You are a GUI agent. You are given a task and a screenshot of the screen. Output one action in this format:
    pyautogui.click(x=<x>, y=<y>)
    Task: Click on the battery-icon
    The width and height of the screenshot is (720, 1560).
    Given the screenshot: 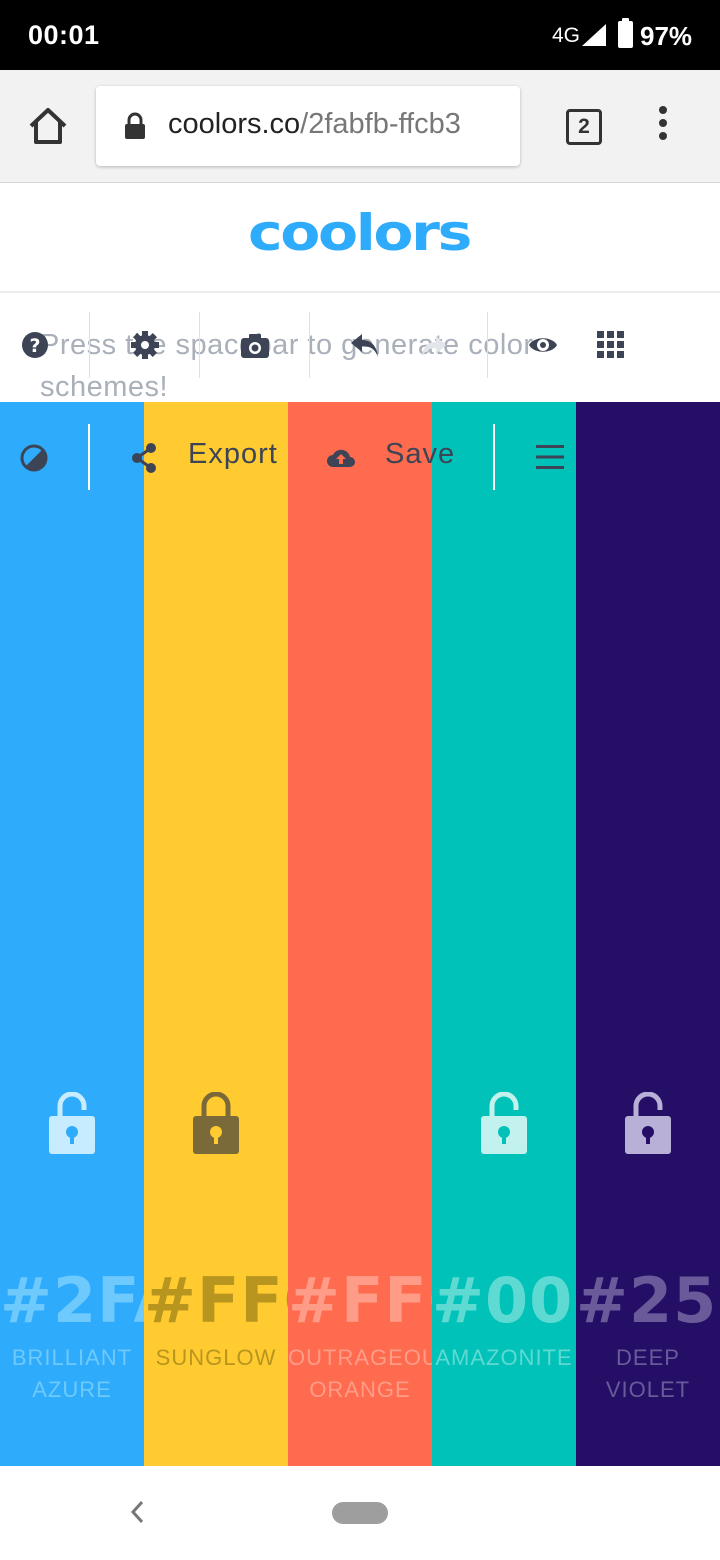 What is the action you would take?
    pyautogui.click(x=625, y=33)
    